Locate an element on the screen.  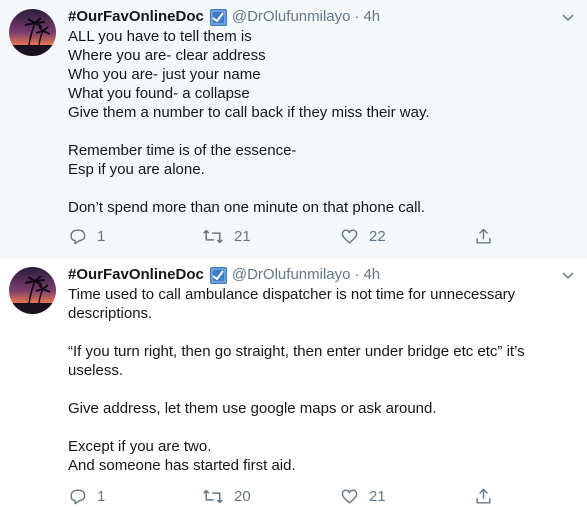
like-button: 21 is located at coordinates (363, 496).